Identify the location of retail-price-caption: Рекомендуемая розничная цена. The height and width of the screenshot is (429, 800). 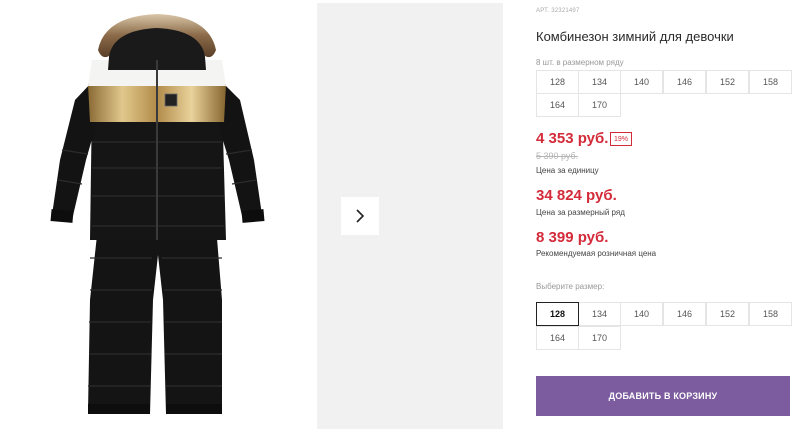
(596, 253).